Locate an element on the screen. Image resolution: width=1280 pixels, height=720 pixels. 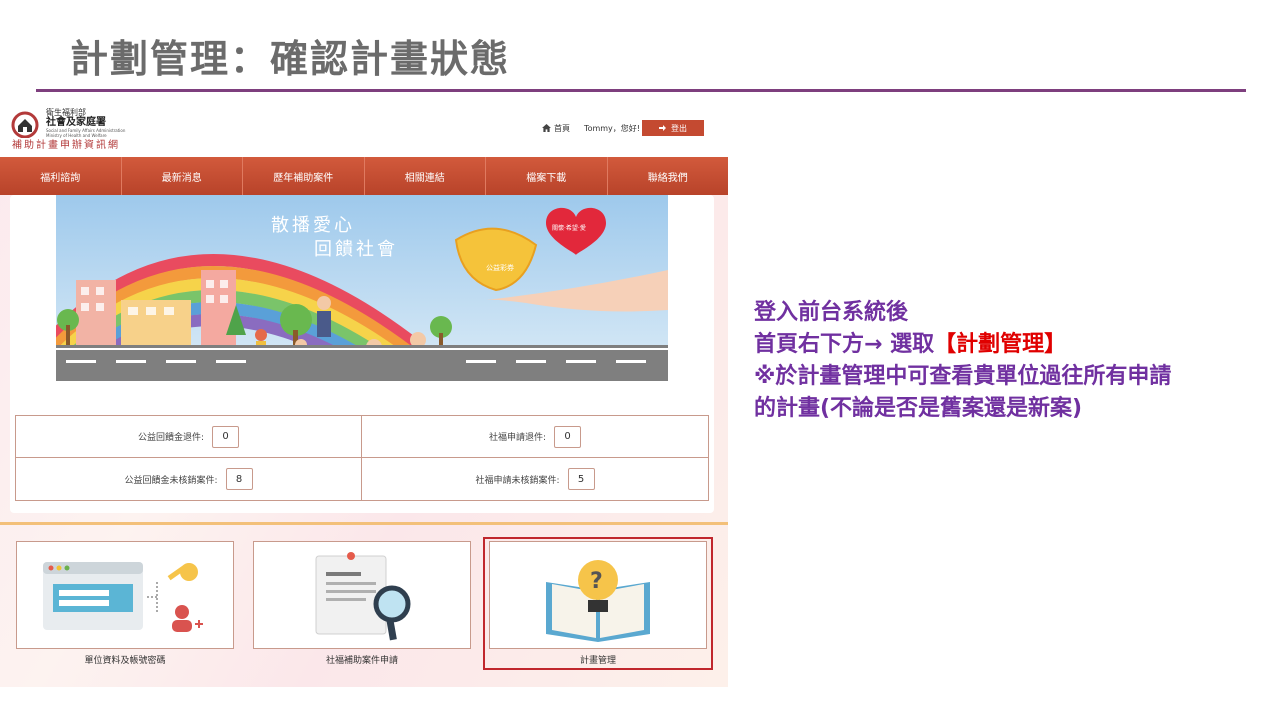
home-link: 首頁 is located at coordinates (556, 128).